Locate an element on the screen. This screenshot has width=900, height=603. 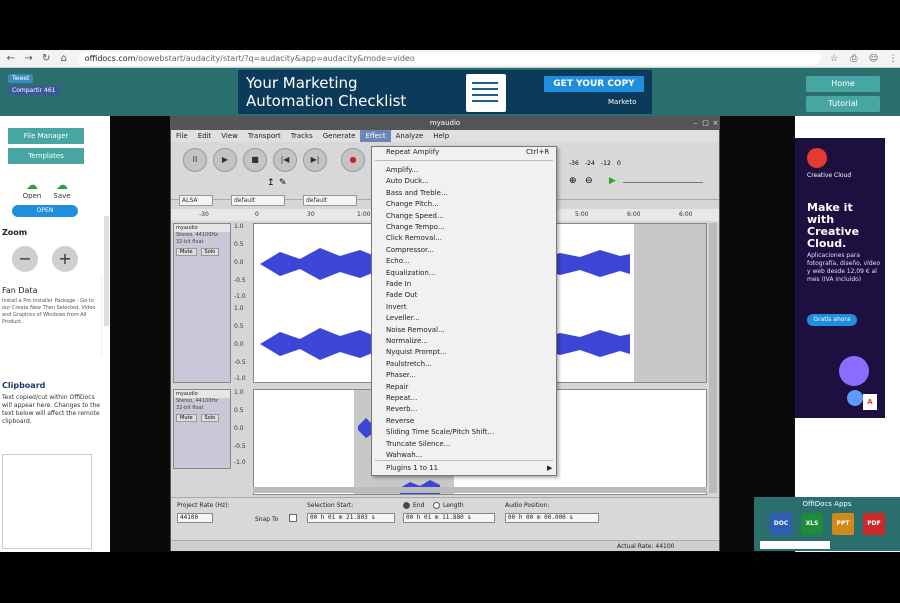
tweet-button: Tweet is located at coordinates (21, 78).